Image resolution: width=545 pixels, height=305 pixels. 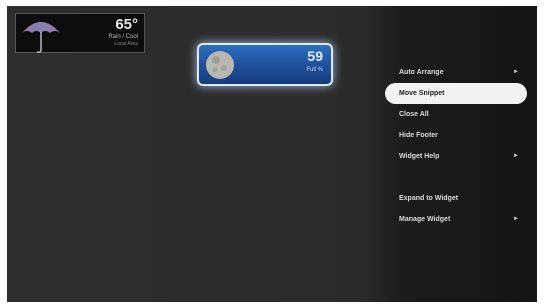 What do you see at coordinates (41, 37) in the screenshot?
I see `umbrella-icon` at bounding box center [41, 37].